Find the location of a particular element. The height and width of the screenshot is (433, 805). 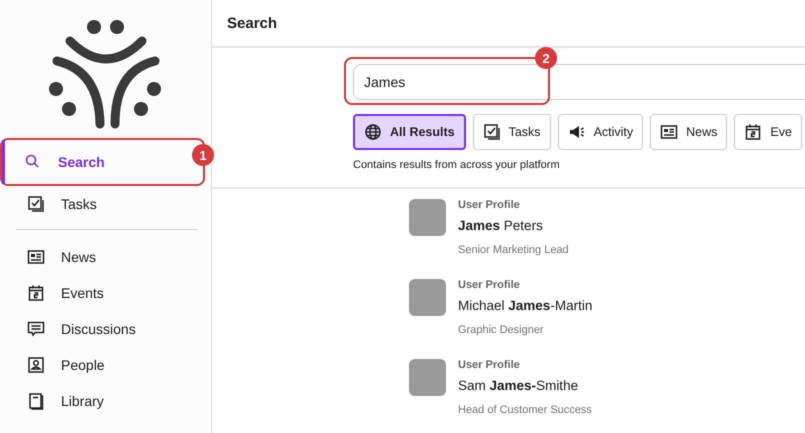

filter-caption: Contains results from across your platform is located at coordinates (456, 165).